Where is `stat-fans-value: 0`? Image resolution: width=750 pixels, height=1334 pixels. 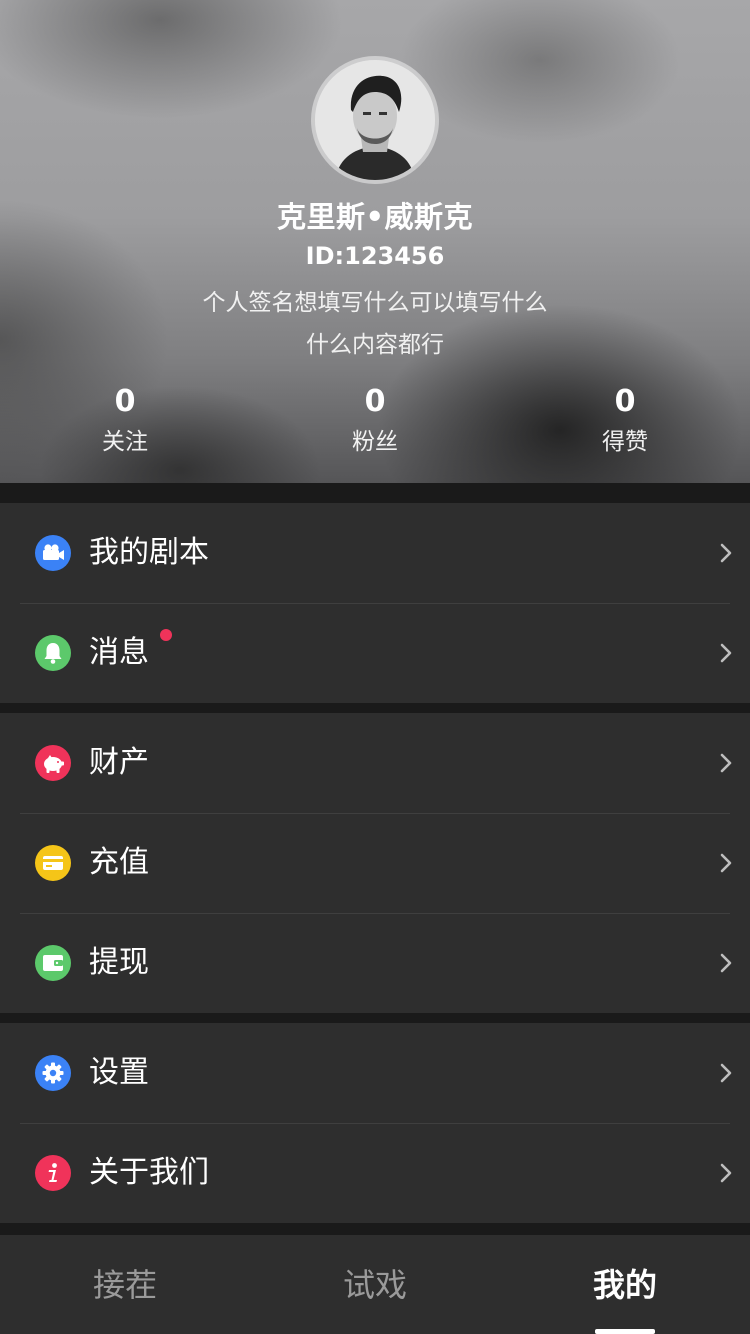 stat-fans-value: 0 is located at coordinates (375, 401).